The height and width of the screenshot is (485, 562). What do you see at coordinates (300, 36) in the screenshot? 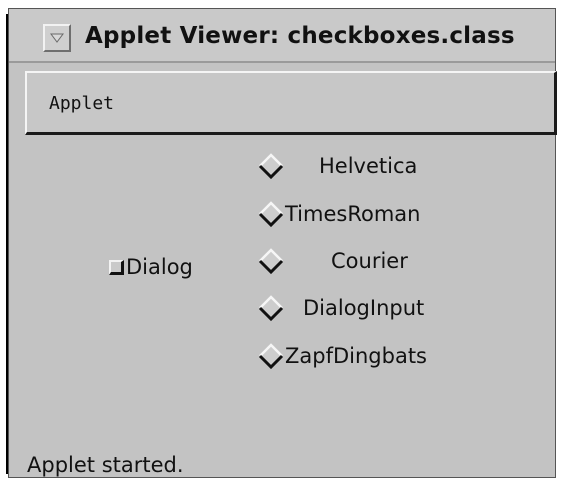
I see `window-title: Applet Viewer: checkboxes.class` at bounding box center [300, 36].